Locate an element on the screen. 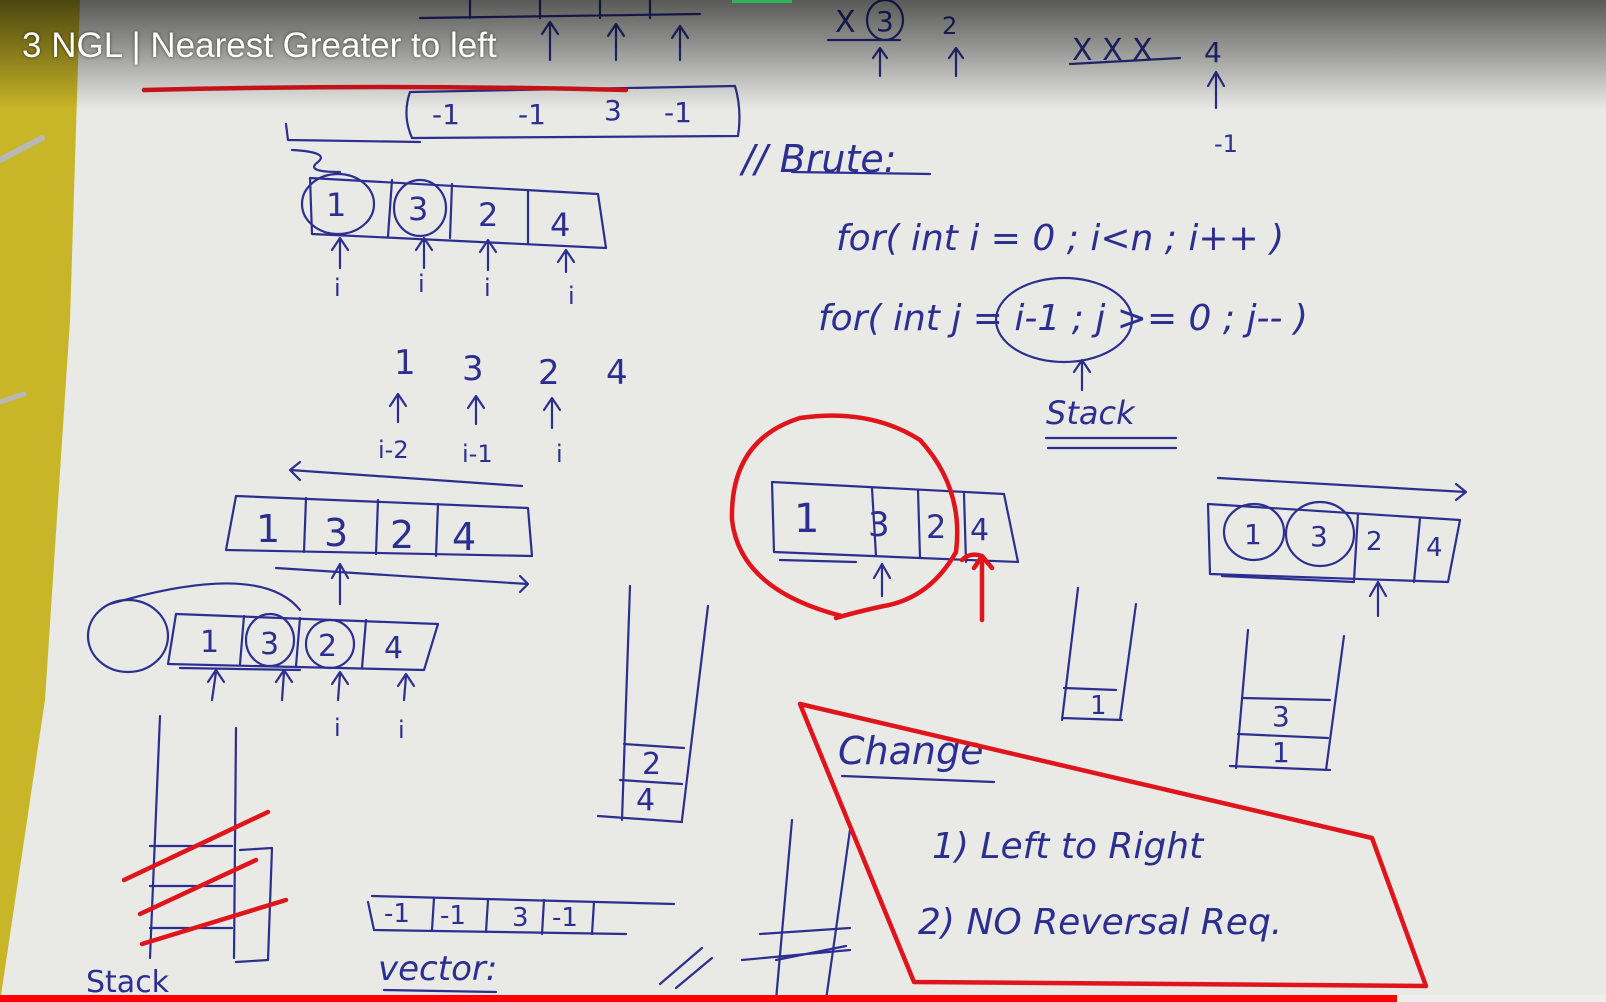  change-heading: Change is located at coordinates (911, 751).